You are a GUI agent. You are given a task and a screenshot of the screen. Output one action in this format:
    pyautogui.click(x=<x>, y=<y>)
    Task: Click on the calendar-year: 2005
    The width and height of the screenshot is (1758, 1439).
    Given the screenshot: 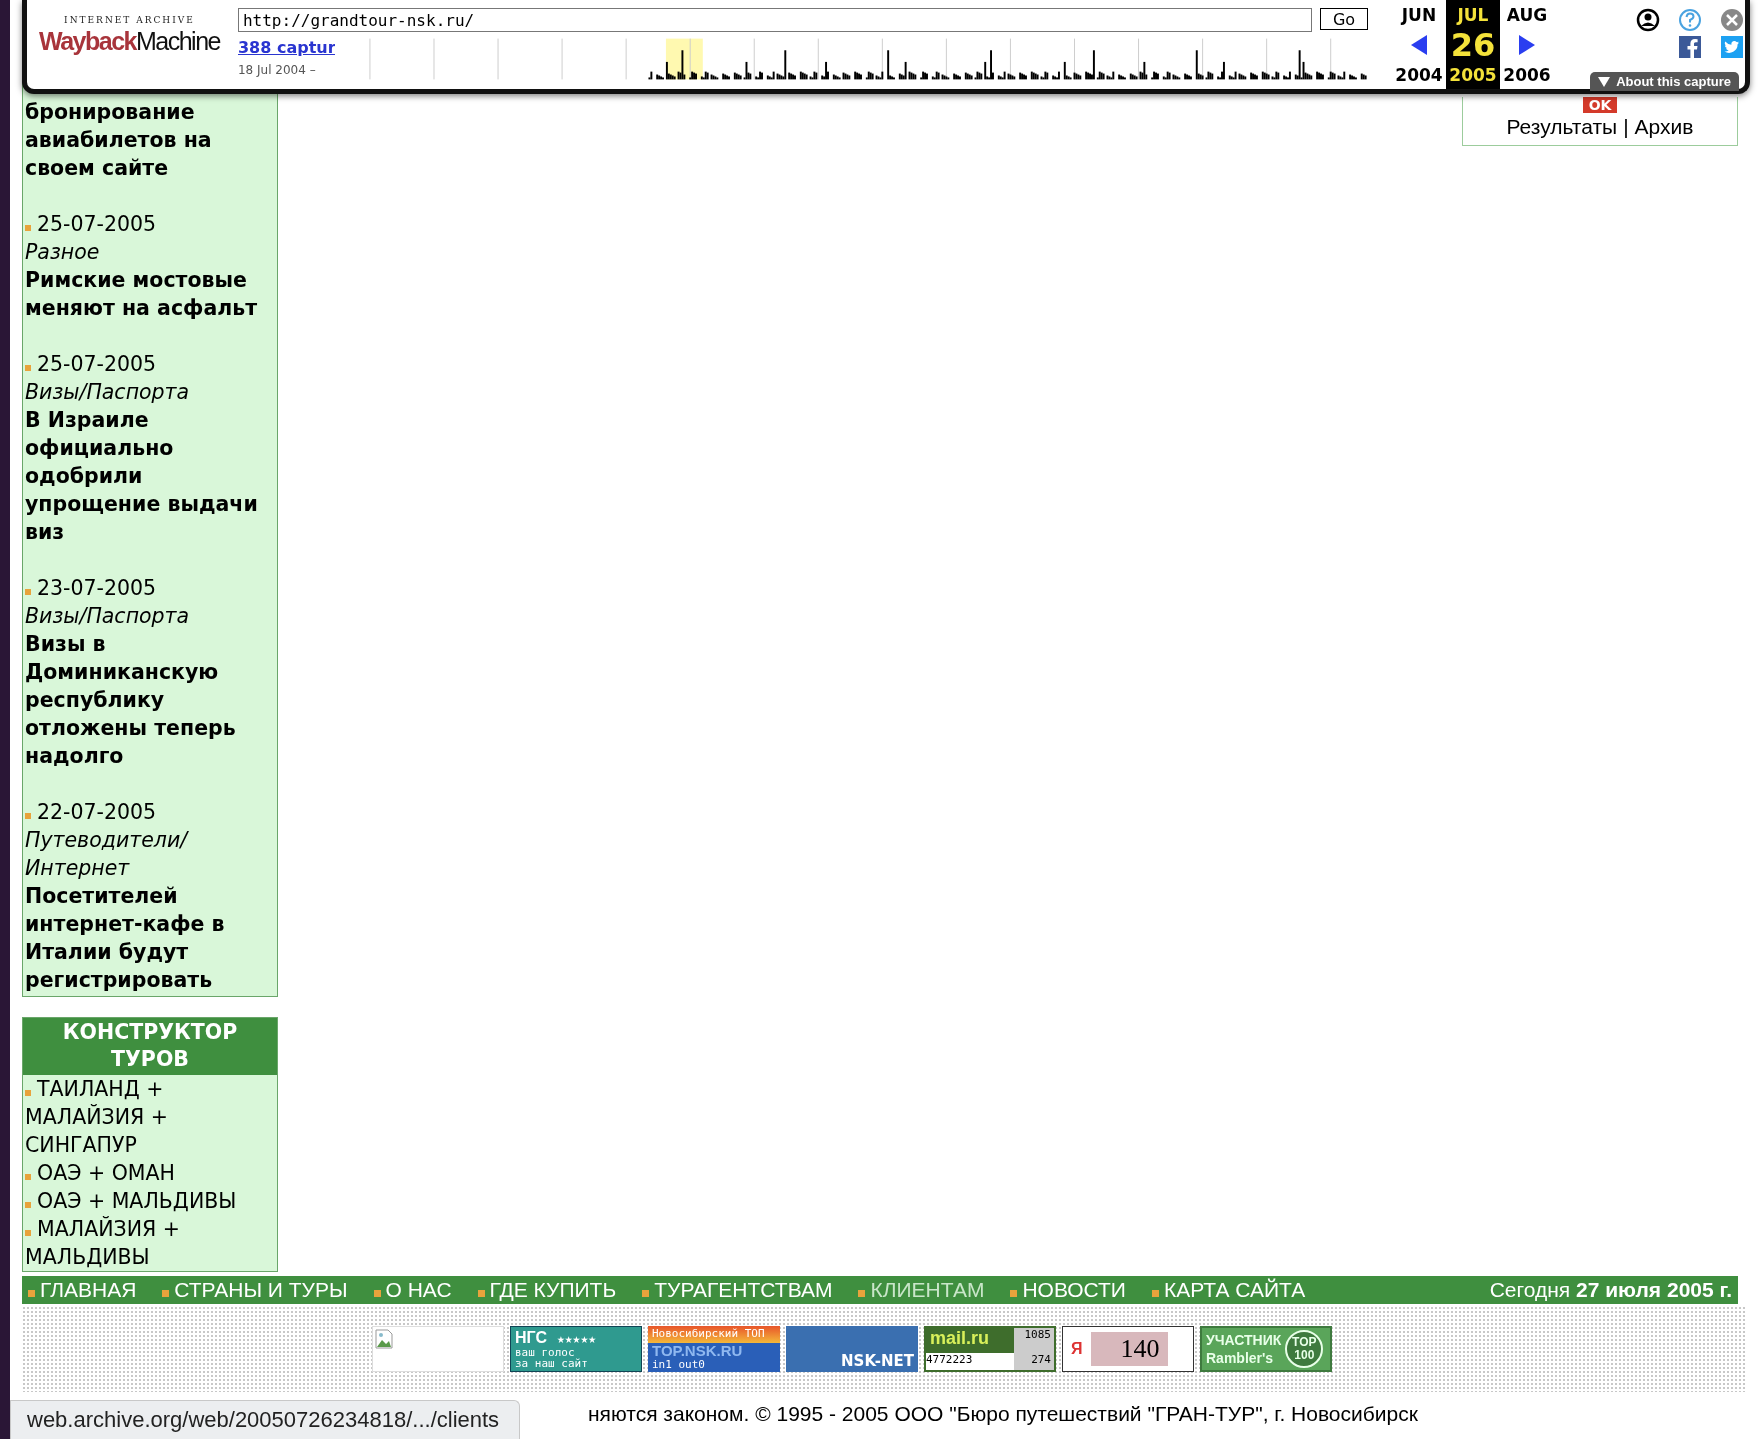 What is the action you would take?
    pyautogui.click(x=1473, y=75)
    